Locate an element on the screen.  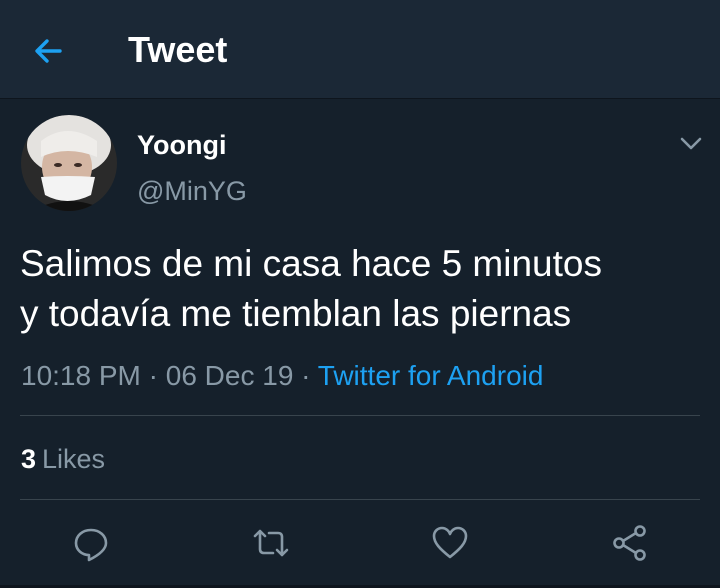
share-icon is located at coordinates (630, 543).